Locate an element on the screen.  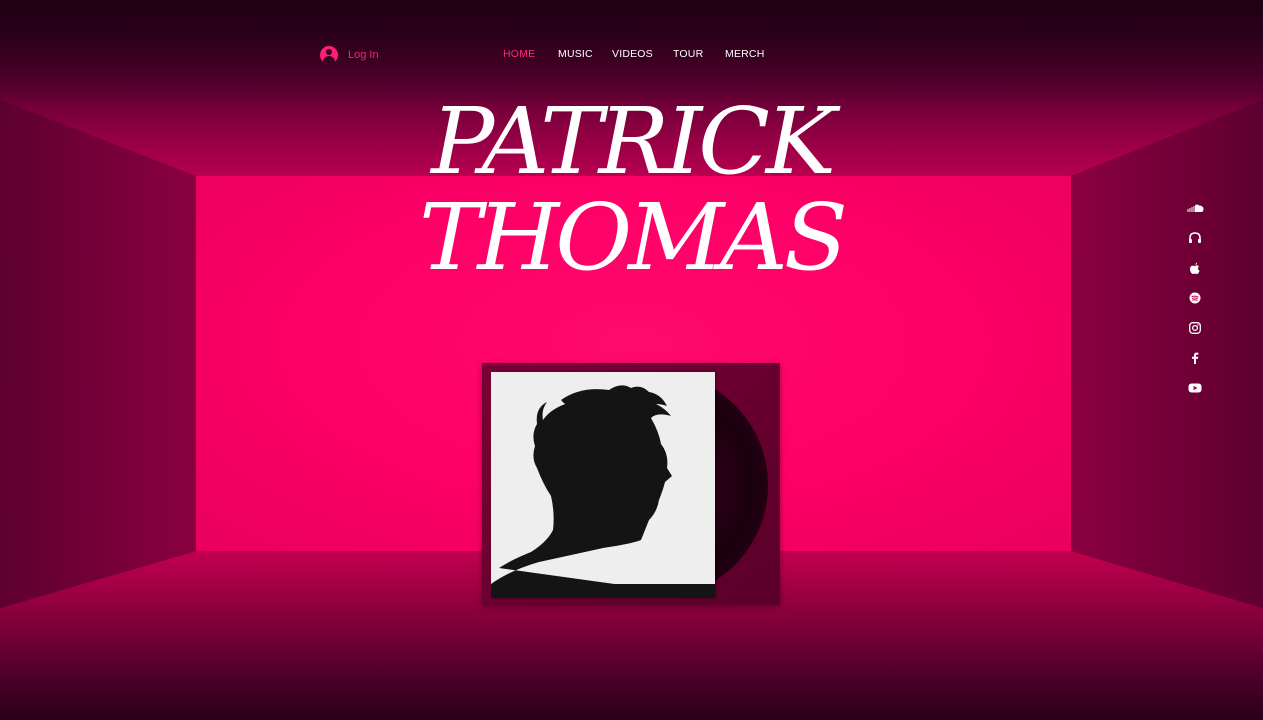
social-bar is located at coordinates (1195, 304).